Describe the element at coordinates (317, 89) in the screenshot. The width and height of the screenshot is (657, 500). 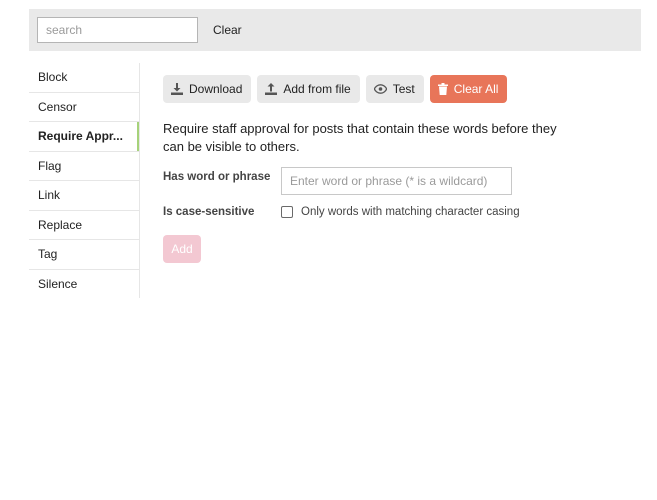
I see `add-from-file-label: Add from file` at that location.